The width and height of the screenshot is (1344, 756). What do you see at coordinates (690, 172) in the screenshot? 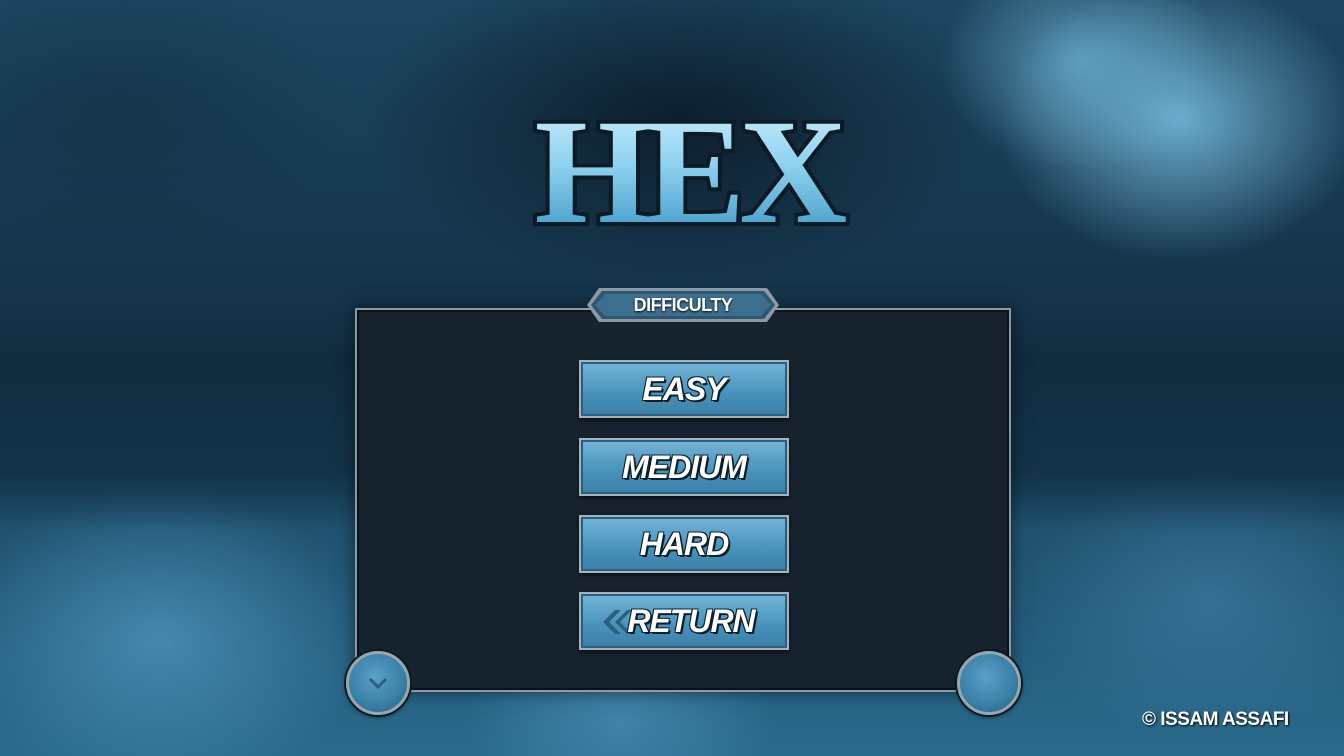
I see `logo-text: HEX` at bounding box center [690, 172].